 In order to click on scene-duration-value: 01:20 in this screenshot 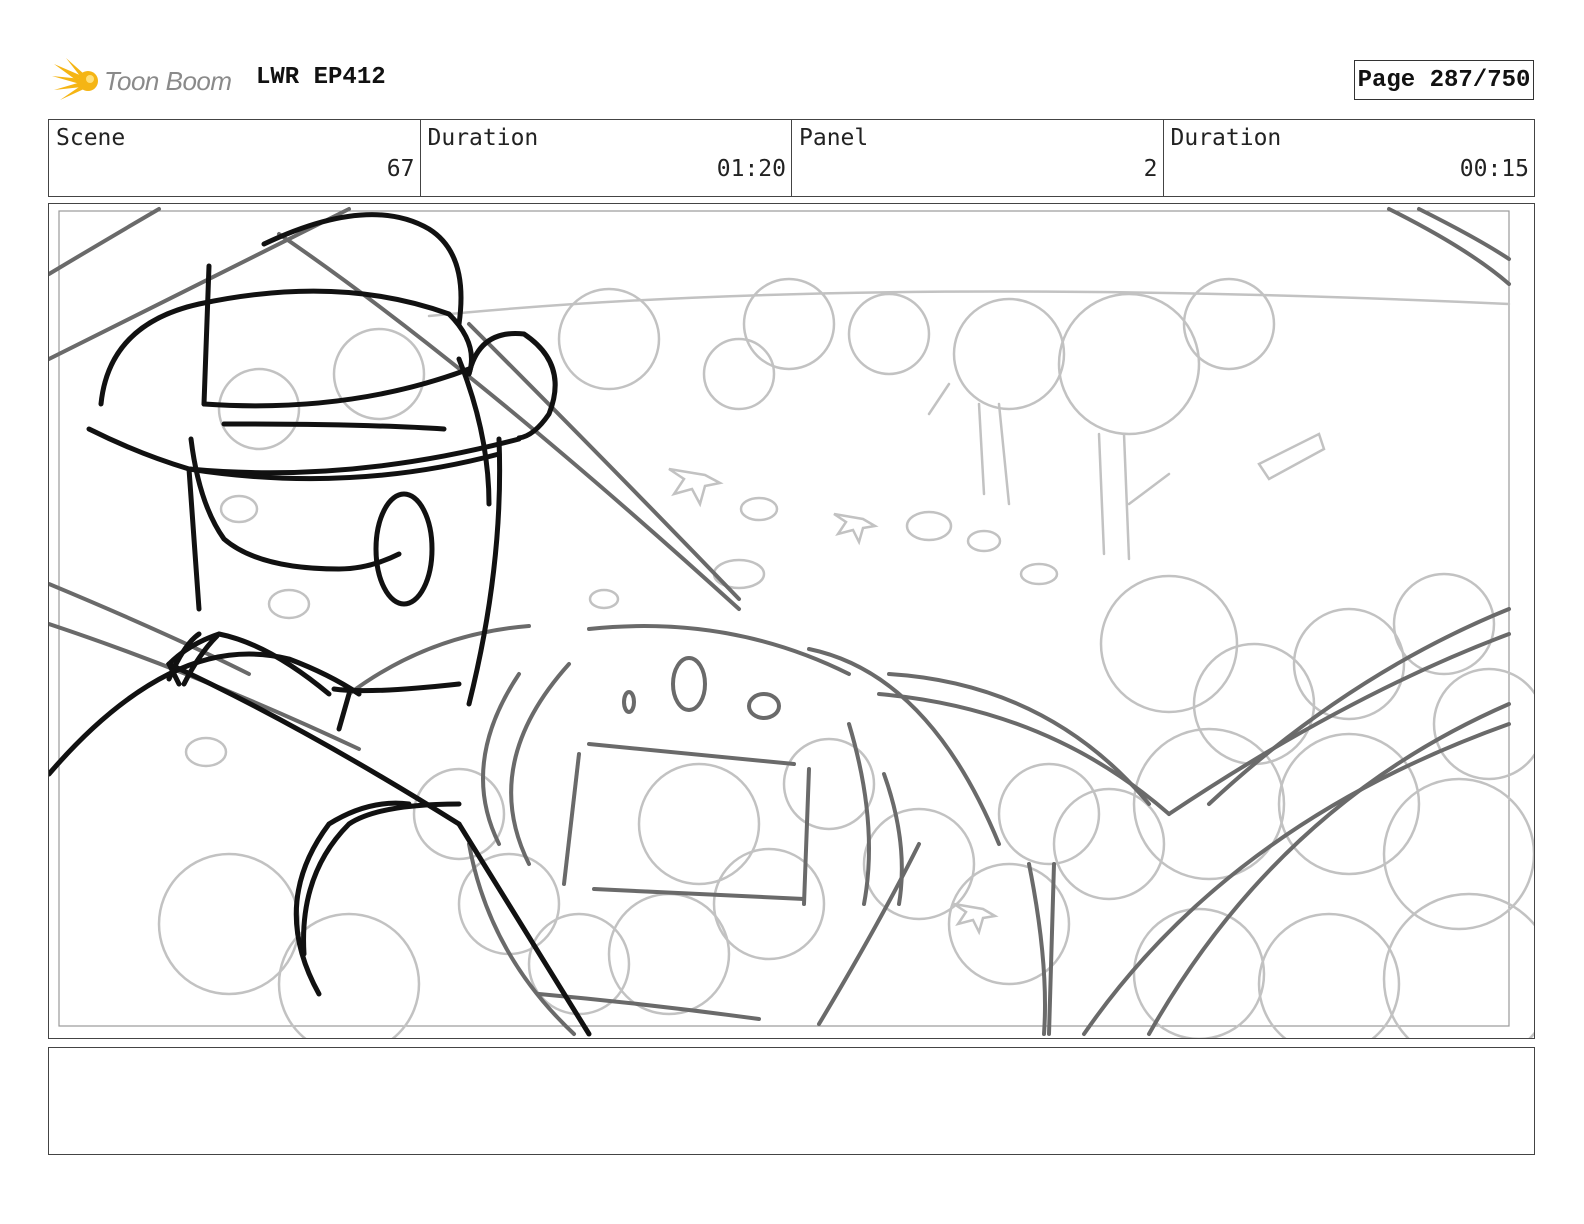, I will do `click(751, 169)`.